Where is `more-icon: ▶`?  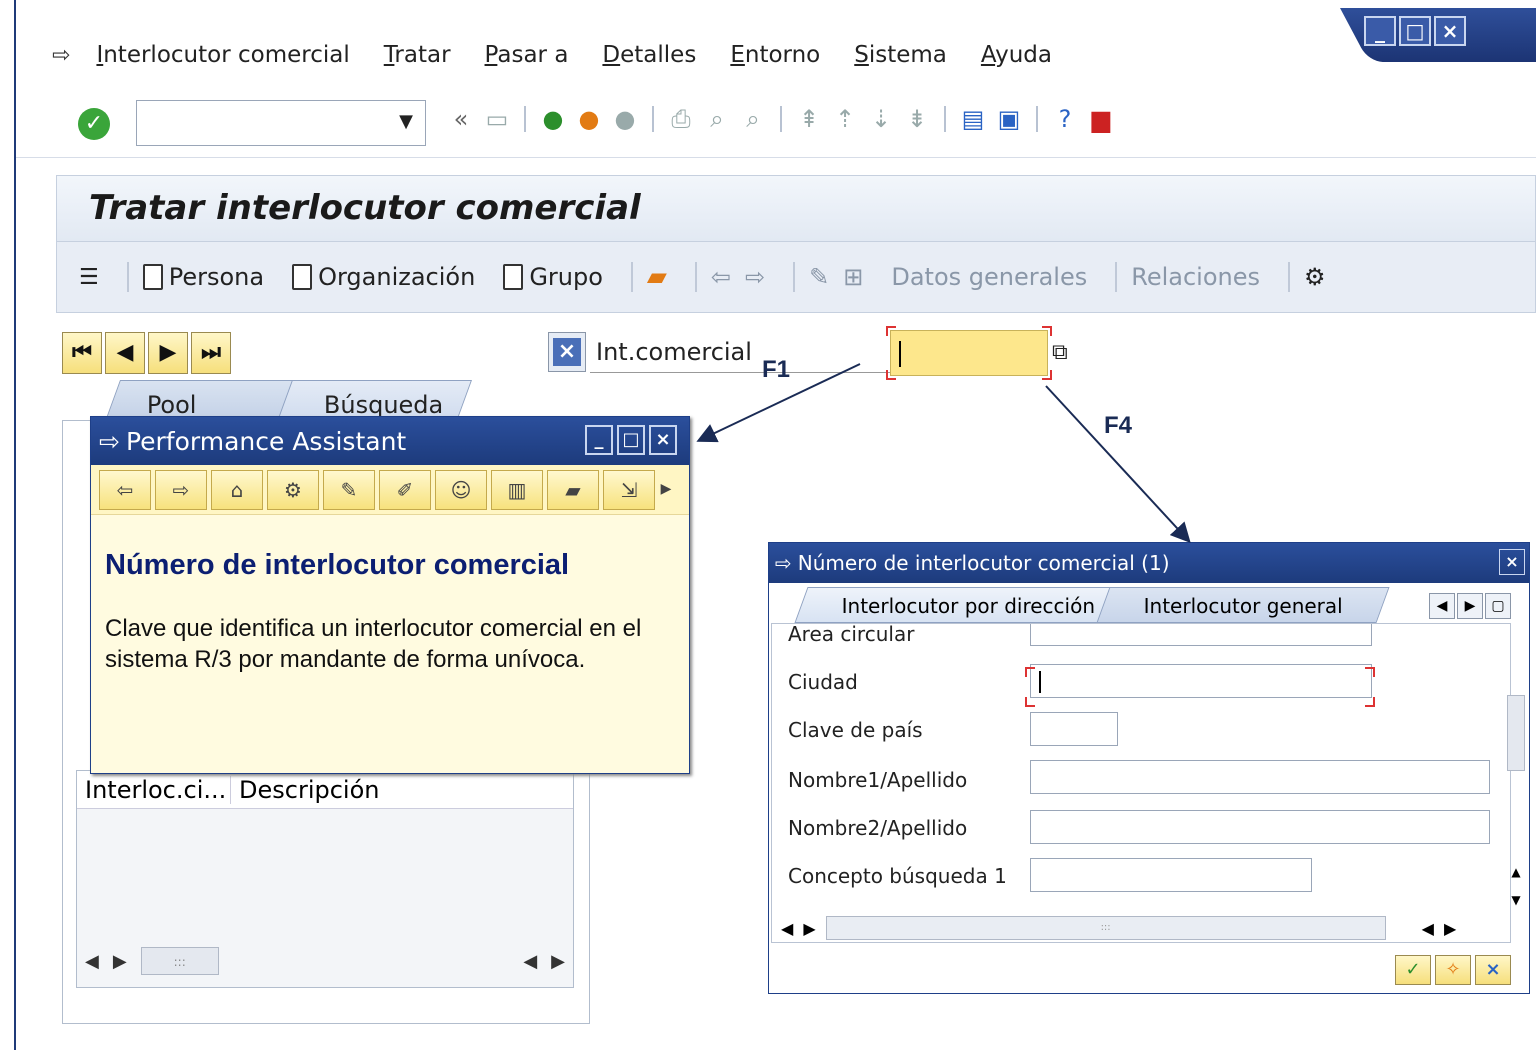
more-icon: ▶ is located at coordinates (666, 490).